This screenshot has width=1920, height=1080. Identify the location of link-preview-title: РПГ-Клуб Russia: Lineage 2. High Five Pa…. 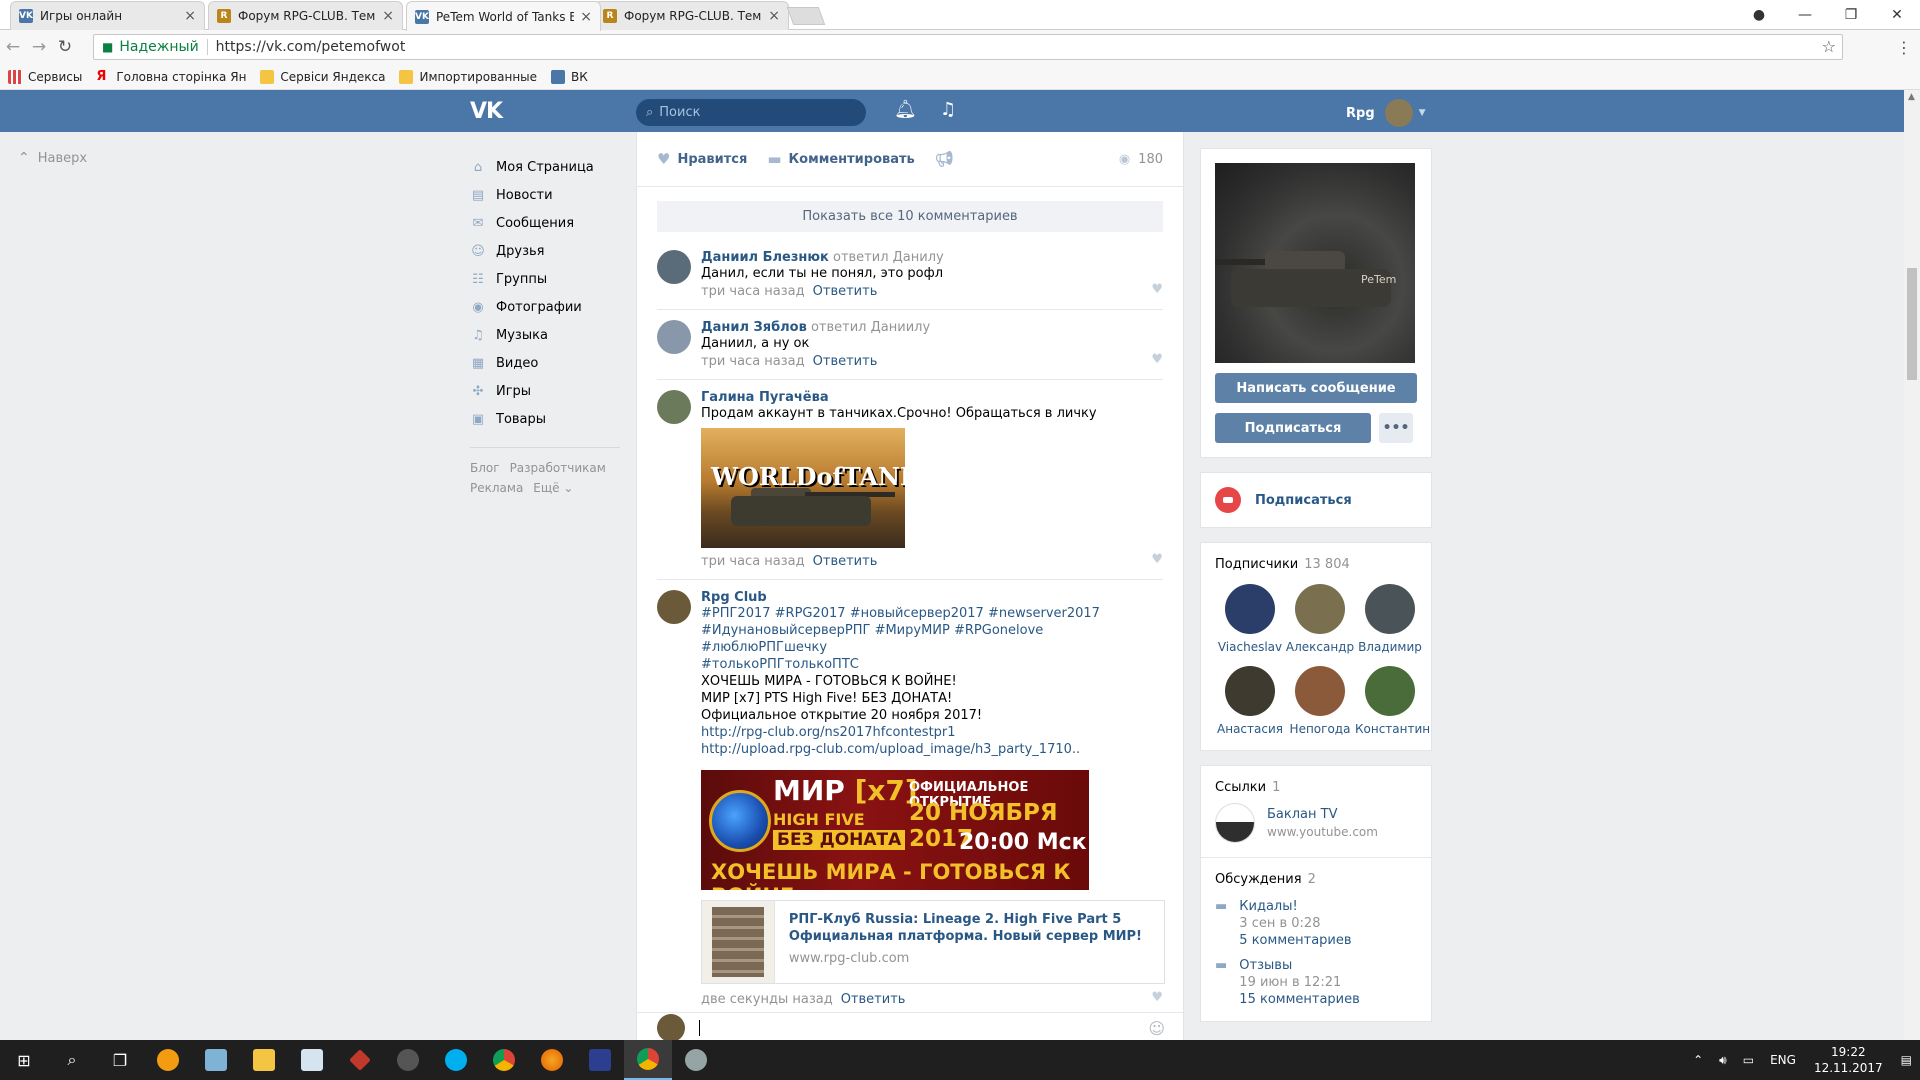
(969, 928).